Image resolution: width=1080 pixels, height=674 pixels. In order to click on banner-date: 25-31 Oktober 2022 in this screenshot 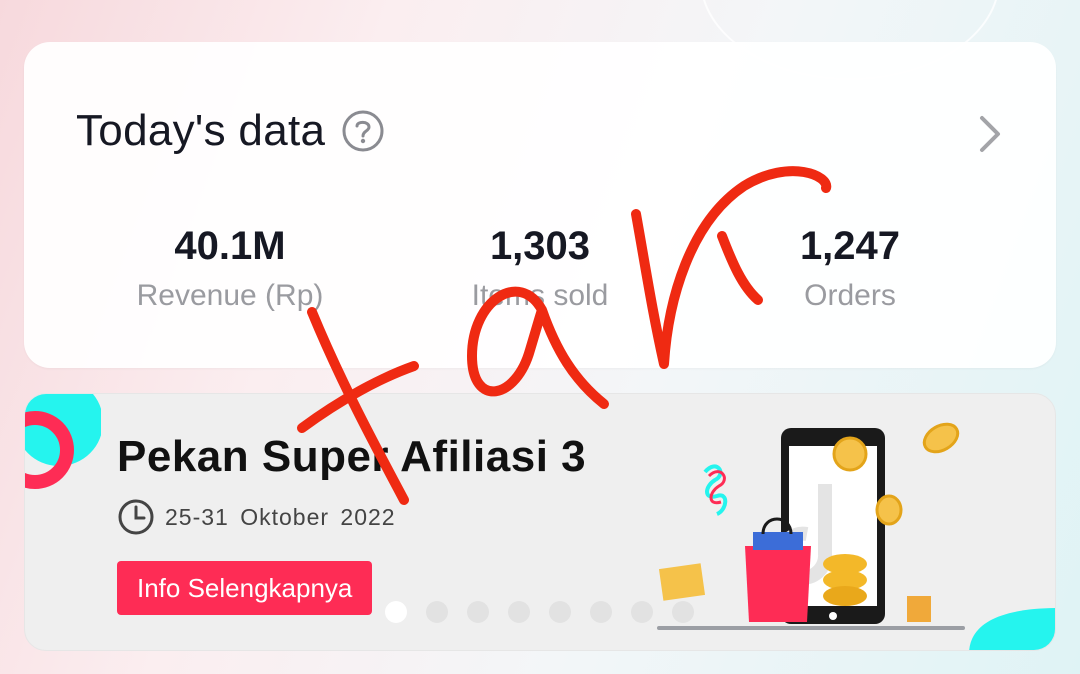, I will do `click(256, 517)`.